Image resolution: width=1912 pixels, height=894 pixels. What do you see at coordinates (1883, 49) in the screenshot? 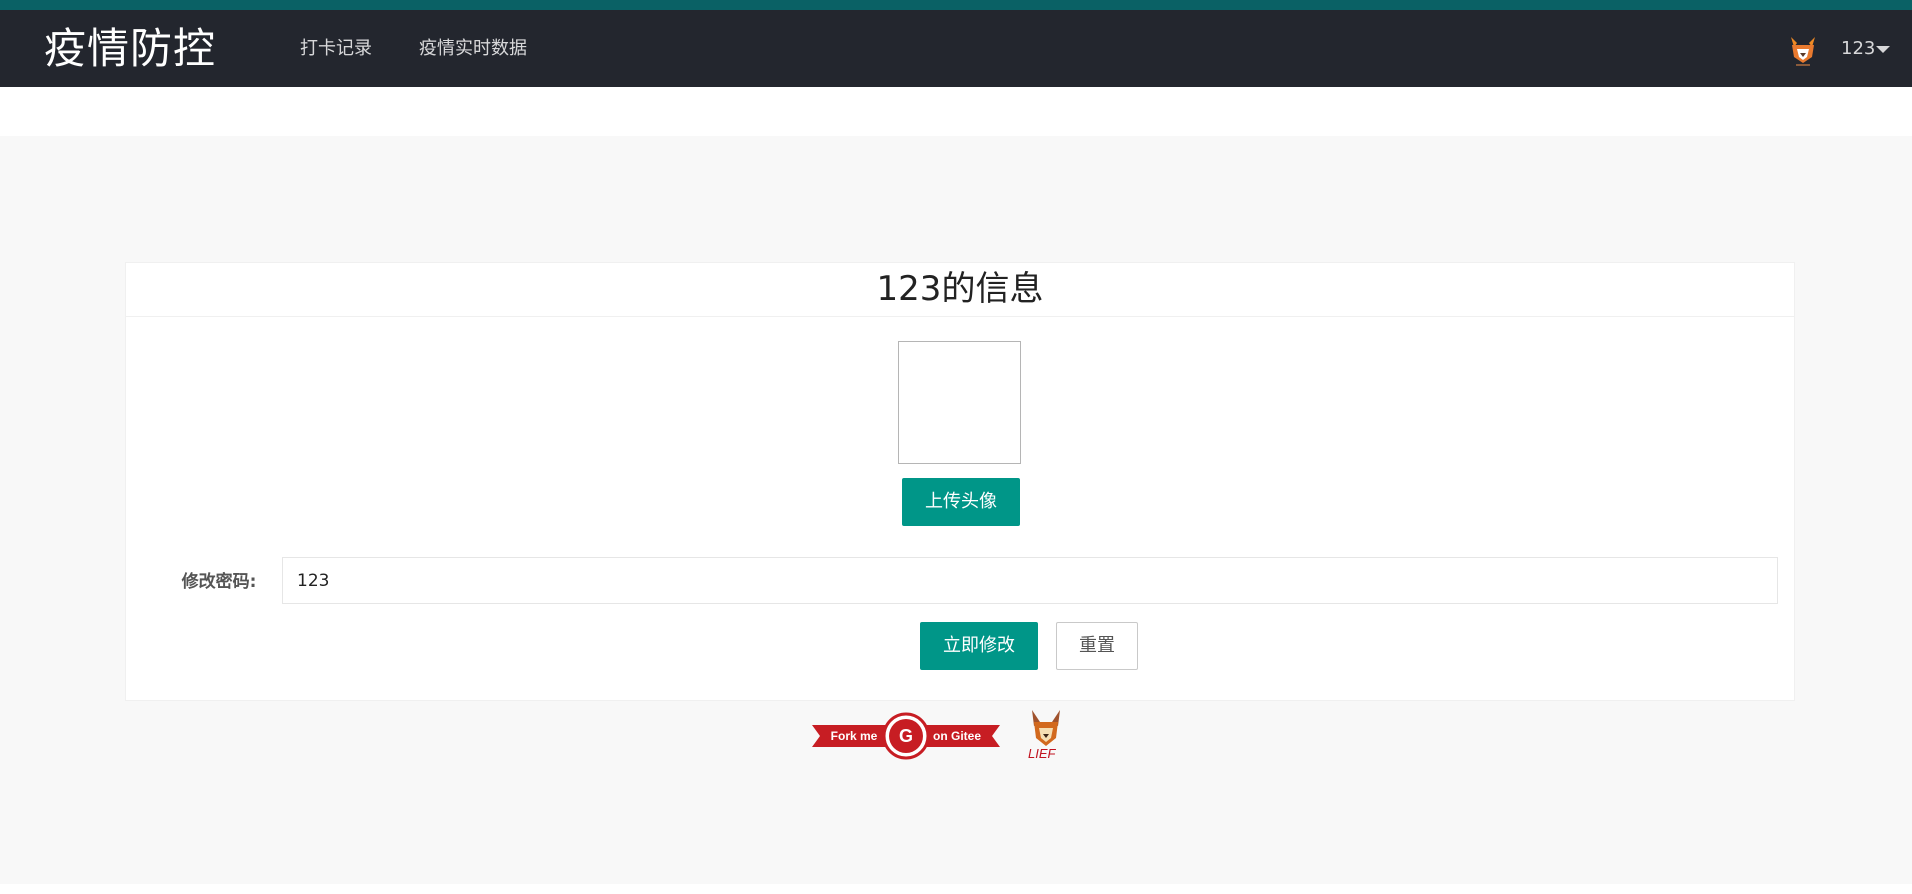
I see `chevron-down-icon` at bounding box center [1883, 49].